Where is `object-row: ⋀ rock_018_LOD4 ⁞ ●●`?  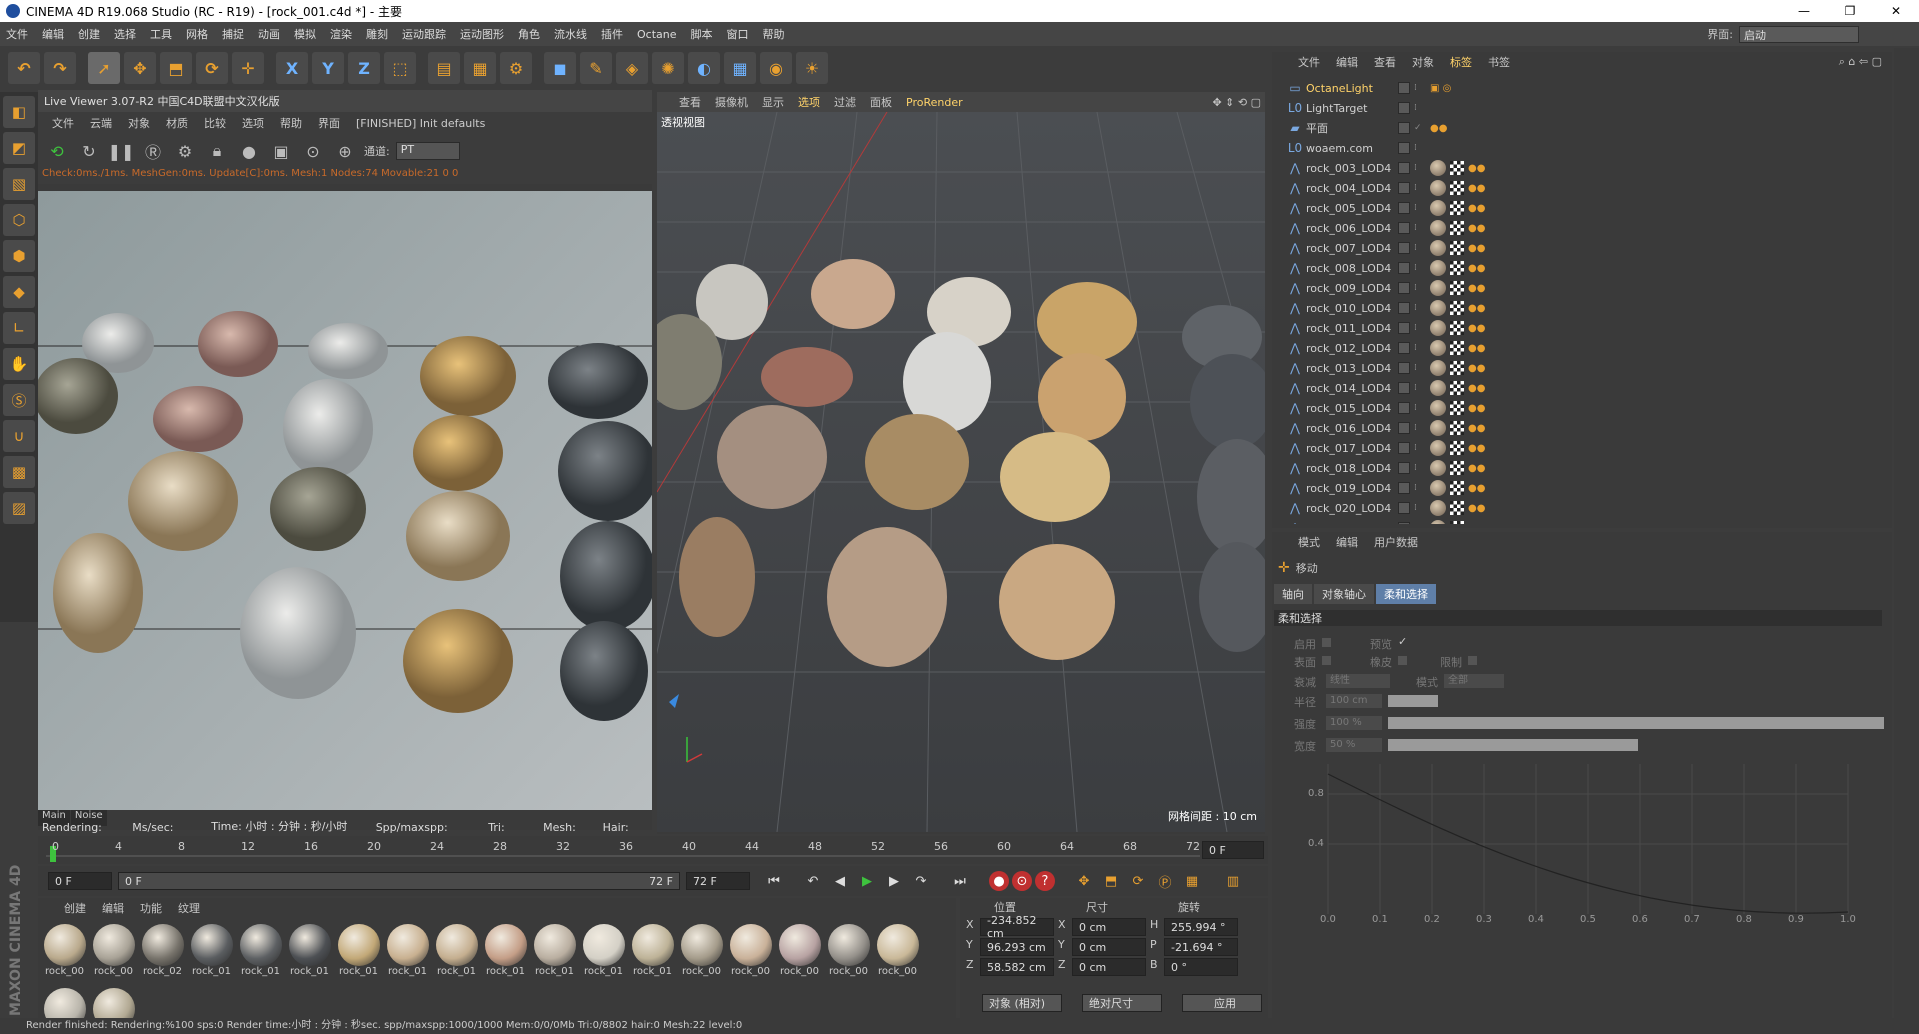 object-row: ⋀ rock_018_LOD4 ⁞ ●● is located at coordinates (1576, 468).